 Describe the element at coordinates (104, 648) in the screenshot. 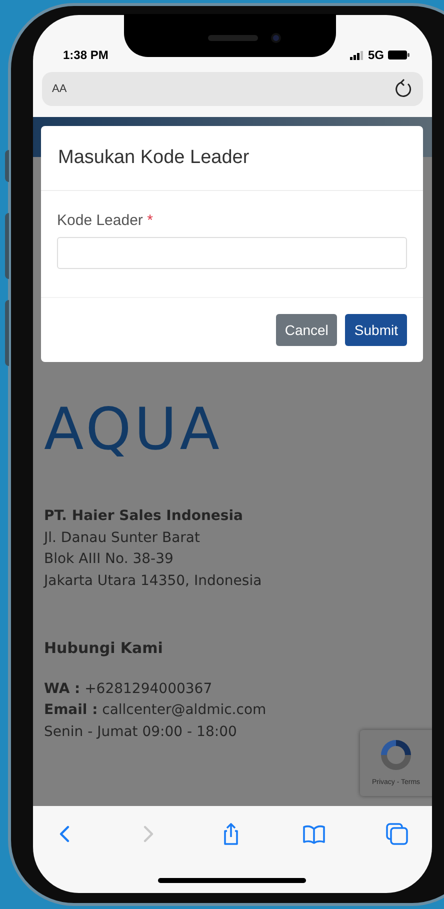

I see `contact-heading: Hubungi Kami` at that location.